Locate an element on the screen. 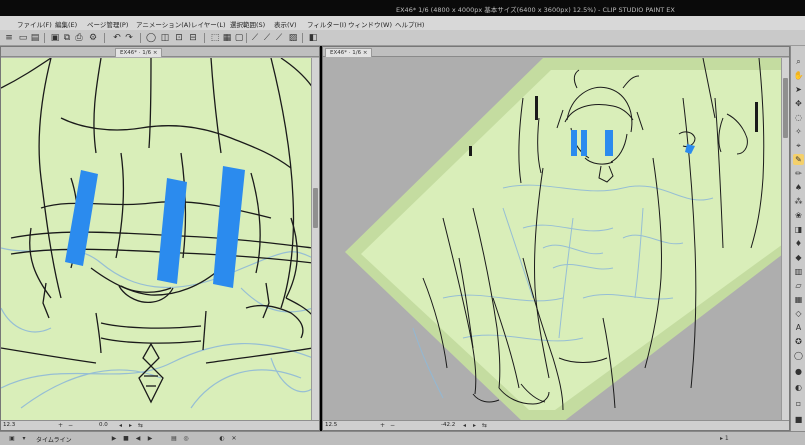 This screenshot has width=805, height=445. clear-icon: ◯ is located at coordinates (151, 38).